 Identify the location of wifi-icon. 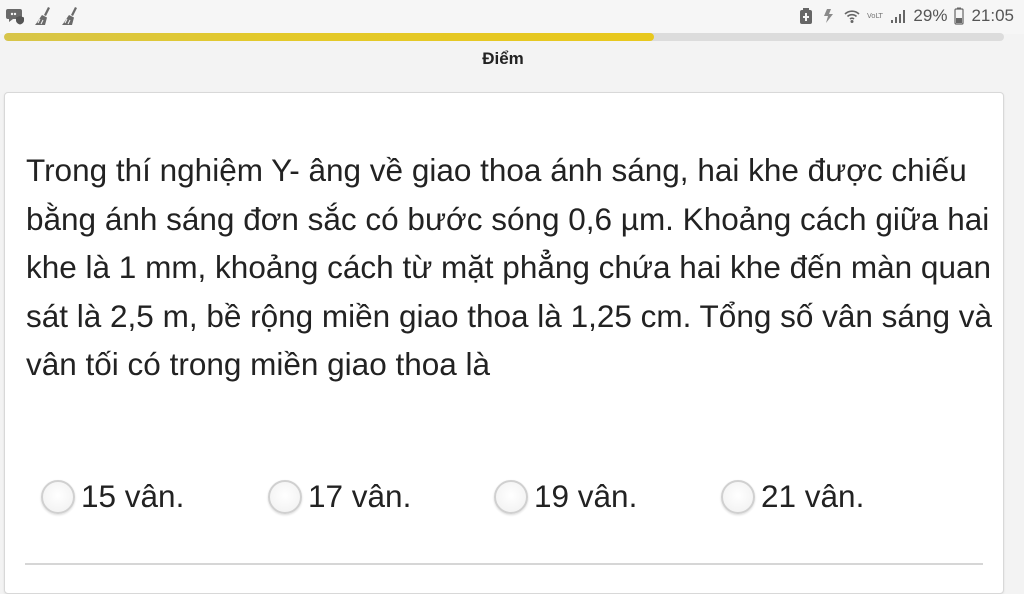
(852, 16).